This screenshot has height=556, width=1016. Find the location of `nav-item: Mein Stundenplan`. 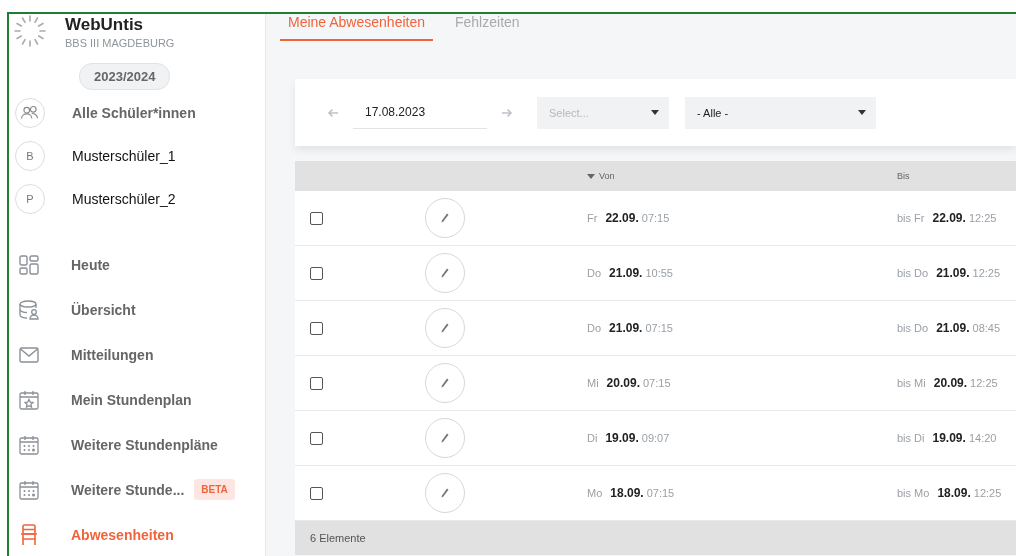

nav-item: Mein Stundenplan is located at coordinates (131, 399).